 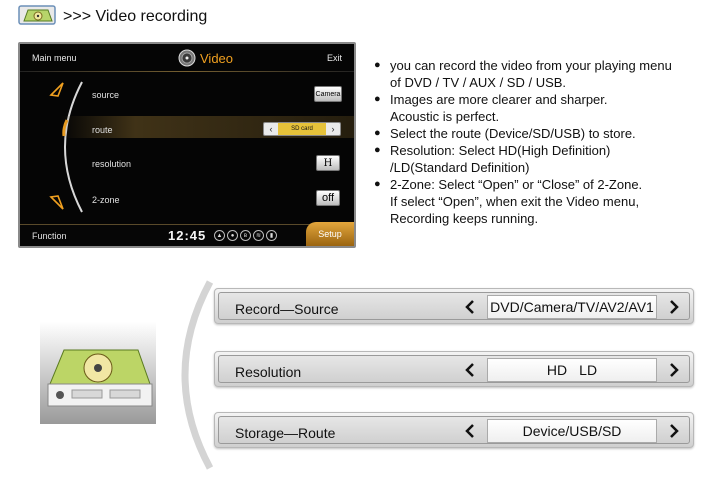 What do you see at coordinates (546, 99) in the screenshot?
I see `bullet-item: Images are more clearer and sharper.` at bounding box center [546, 99].